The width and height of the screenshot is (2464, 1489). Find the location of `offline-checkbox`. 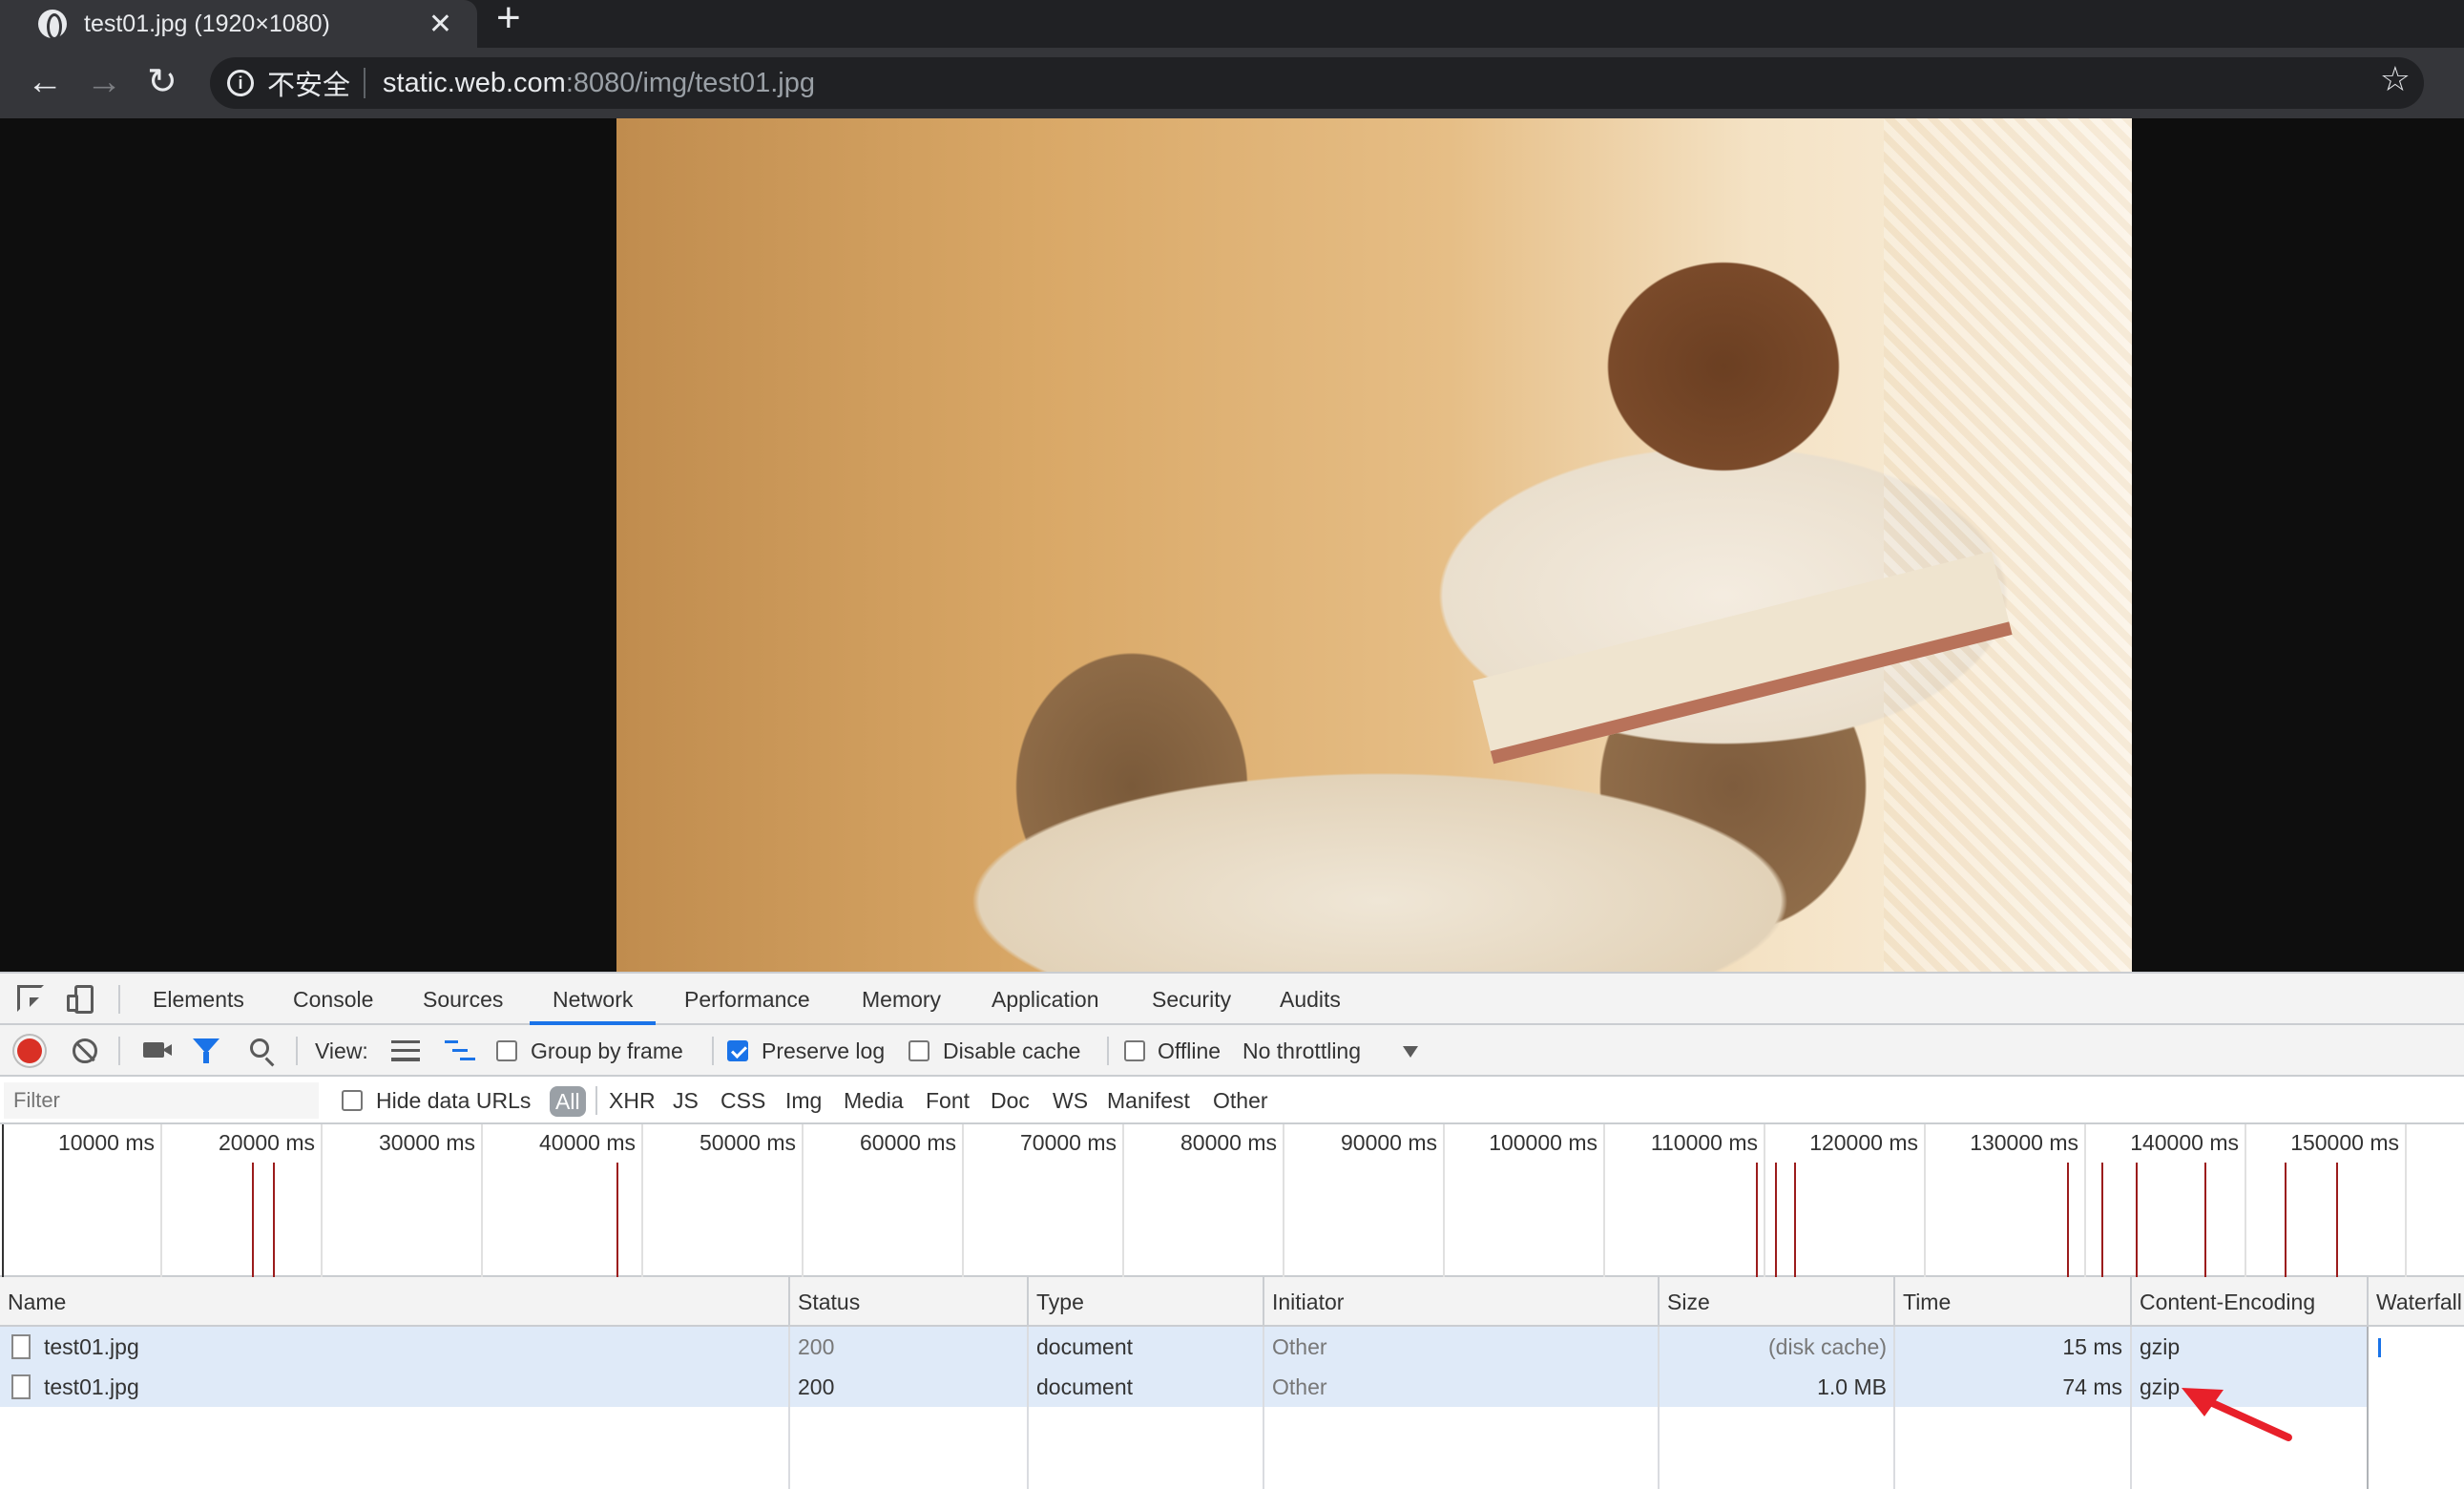

offline-checkbox is located at coordinates (1134, 1050).